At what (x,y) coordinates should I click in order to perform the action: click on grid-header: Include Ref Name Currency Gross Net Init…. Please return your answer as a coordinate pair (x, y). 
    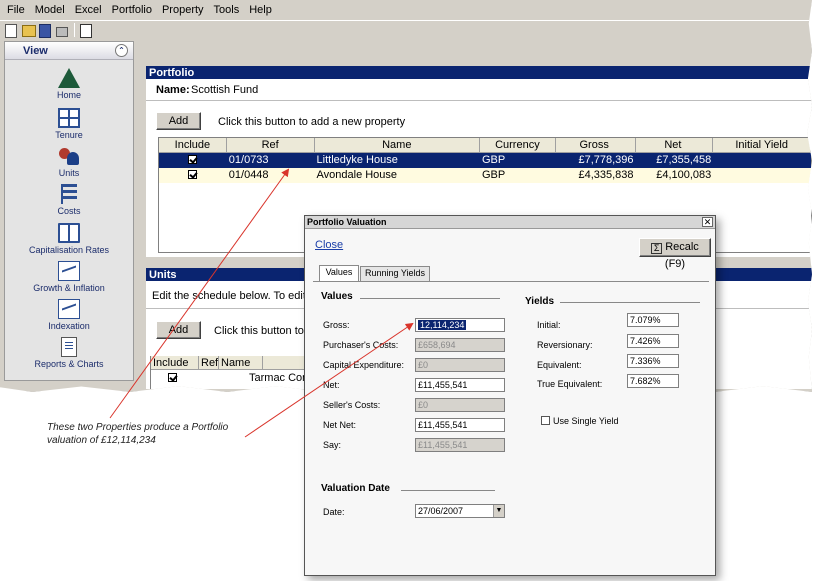
    Looking at the image, I should click on (485, 145).